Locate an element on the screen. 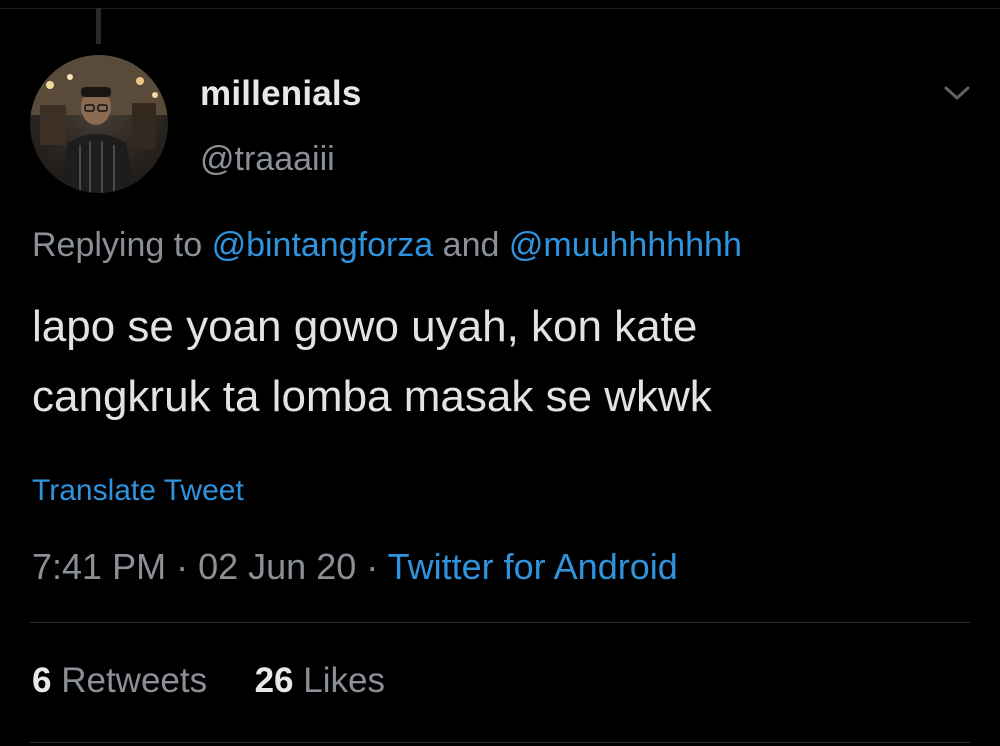 Image resolution: width=1000 pixels, height=746 pixels. retweets-count: 6 is located at coordinates (42, 680).